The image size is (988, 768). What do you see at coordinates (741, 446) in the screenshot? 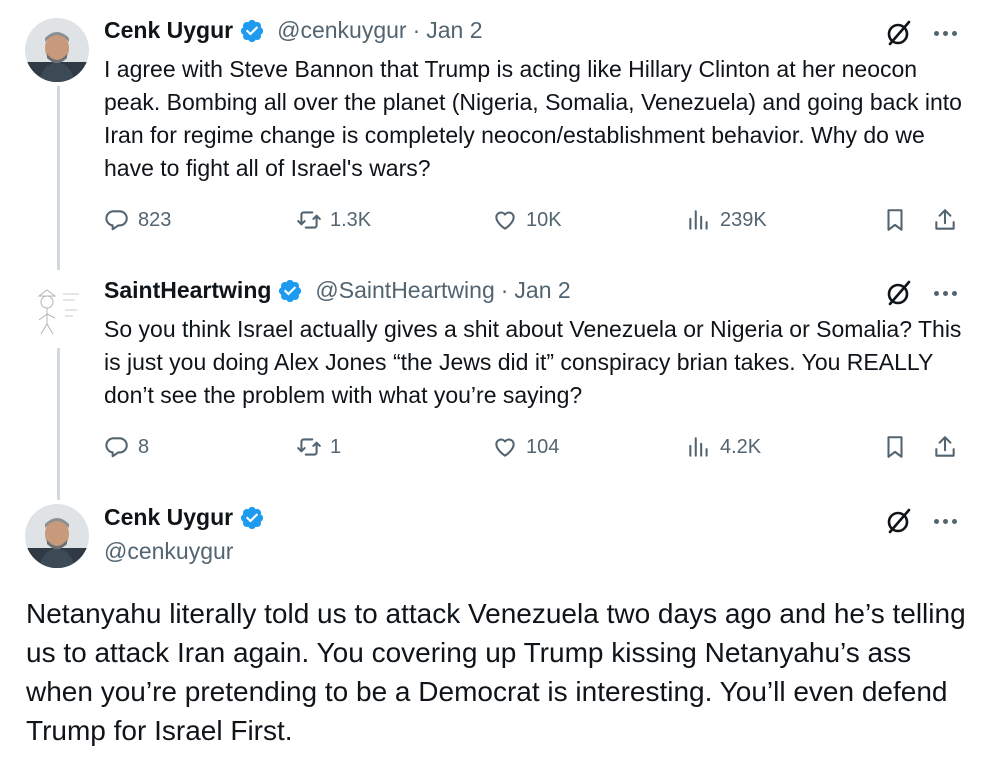
I see `view-count: 4.2K` at bounding box center [741, 446].